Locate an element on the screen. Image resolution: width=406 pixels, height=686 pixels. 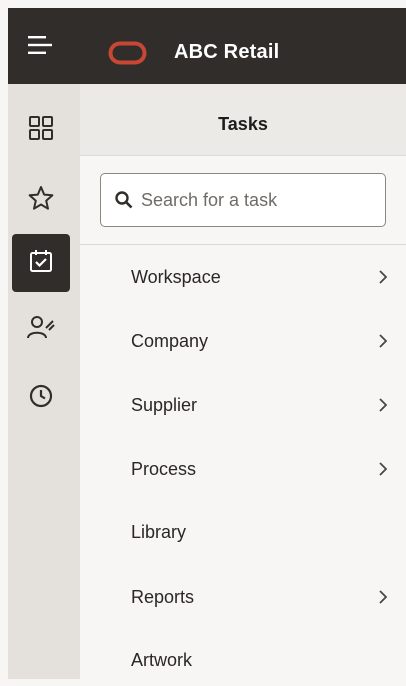
rail-item-dashboard is located at coordinates (41, 130).